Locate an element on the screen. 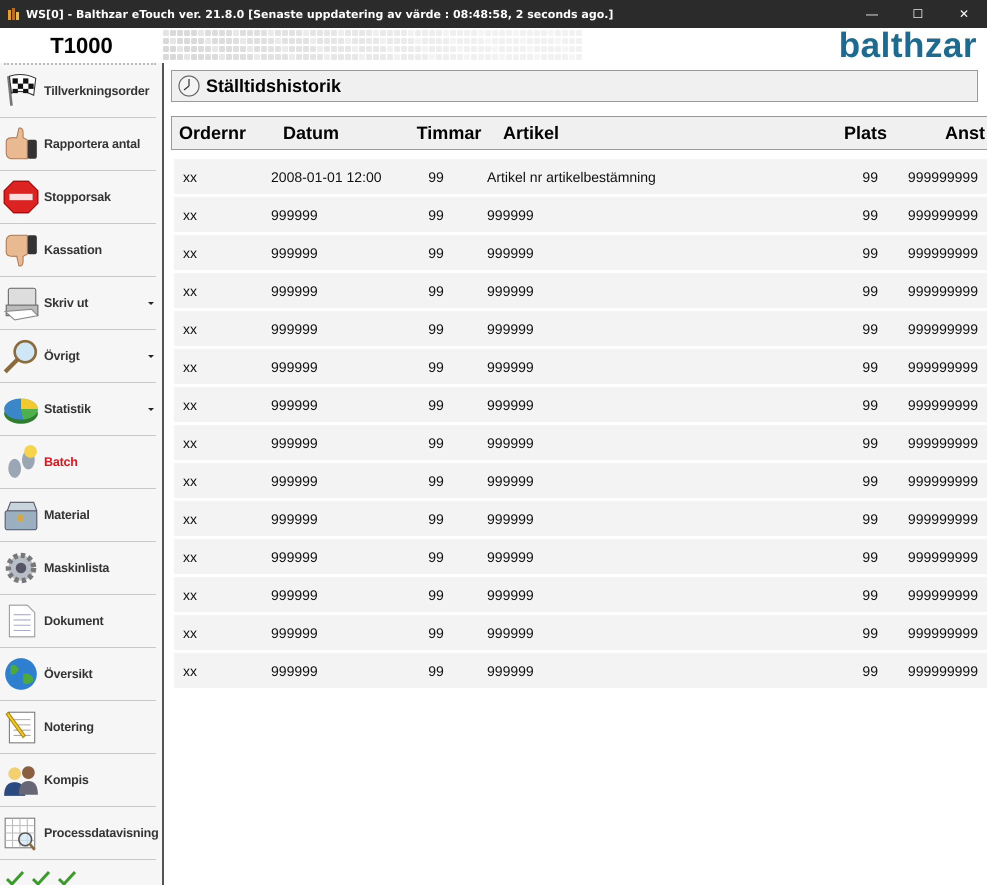 The image size is (987, 885). table-row: xx 2008-01-01 12:00 99 Artikel nr artikelbestämning 99 999999999 is located at coordinates (580, 176).